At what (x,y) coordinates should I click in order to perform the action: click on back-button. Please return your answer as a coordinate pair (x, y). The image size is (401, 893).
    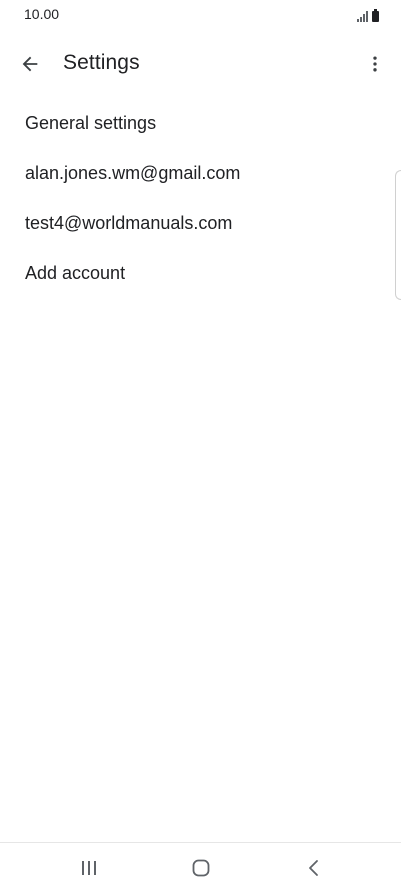
    Looking at the image, I should click on (30, 64).